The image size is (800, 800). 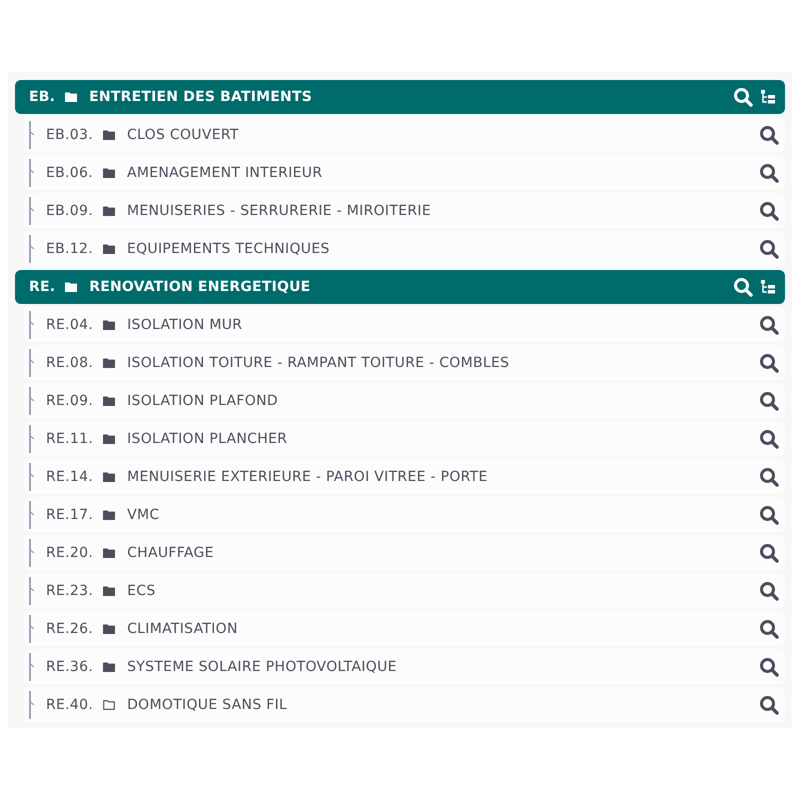 I want to click on subcategory-title: SYSTEME SOLAIRE PHOTOVOLTAIQUE, so click(x=262, y=666).